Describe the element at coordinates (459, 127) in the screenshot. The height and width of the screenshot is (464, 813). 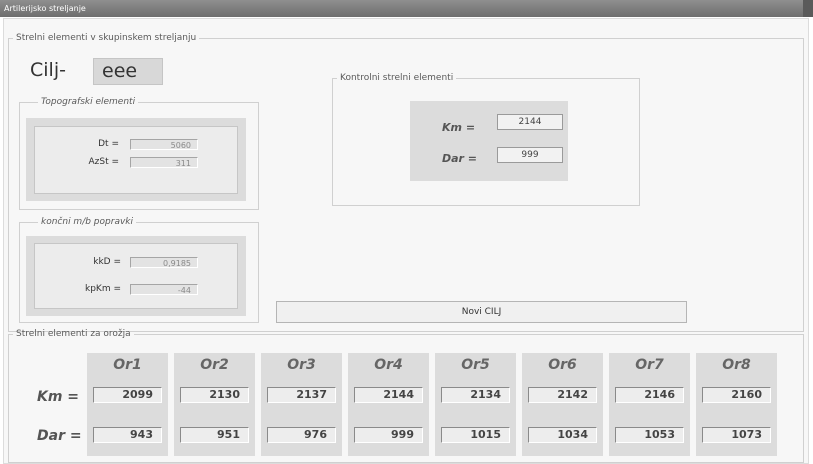
I see `control-km-label: Km =` at that location.